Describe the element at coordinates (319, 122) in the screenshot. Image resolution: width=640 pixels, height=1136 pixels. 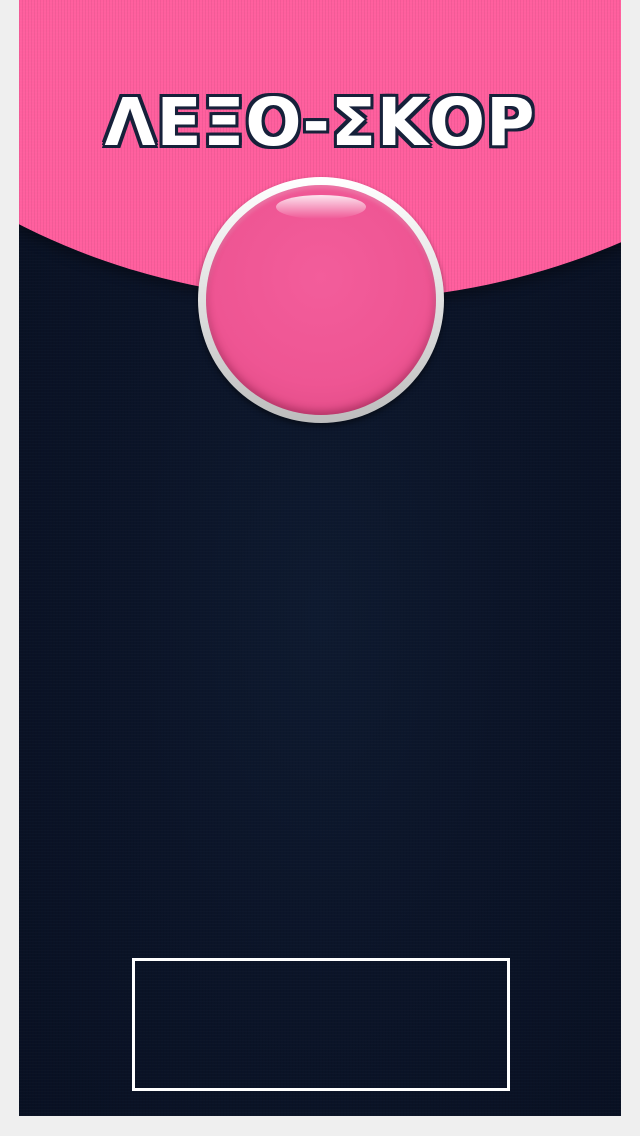
I see `app-logo: ΛΕΞΟ-ΣΚΟΡ` at that location.